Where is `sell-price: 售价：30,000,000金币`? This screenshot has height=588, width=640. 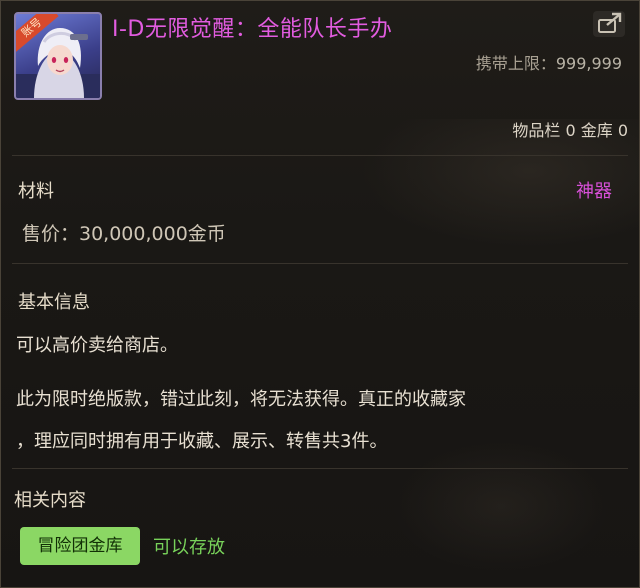
sell-price: 售价：30,000,000金币 is located at coordinates (124, 234).